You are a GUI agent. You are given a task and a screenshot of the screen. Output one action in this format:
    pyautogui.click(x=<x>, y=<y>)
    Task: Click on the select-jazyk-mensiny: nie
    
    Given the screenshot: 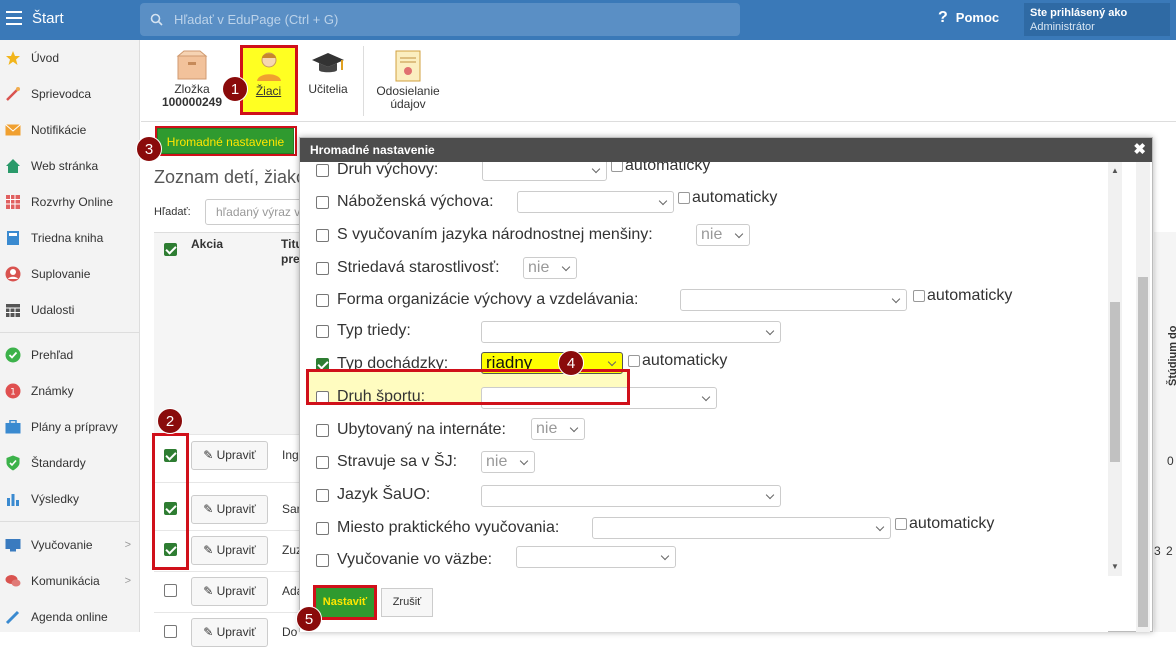 What is the action you would take?
    pyautogui.click(x=723, y=235)
    